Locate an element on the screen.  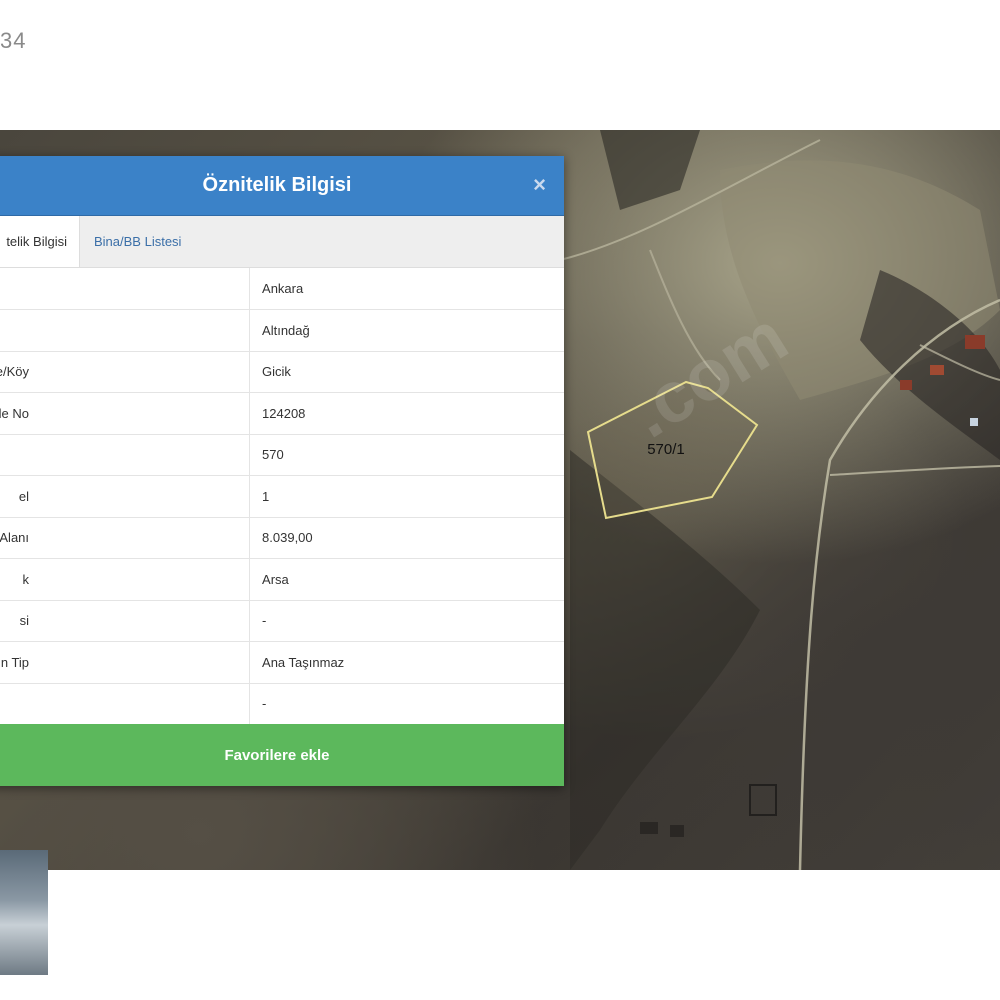
row-key: Alanı is located at coordinates (125, 538).